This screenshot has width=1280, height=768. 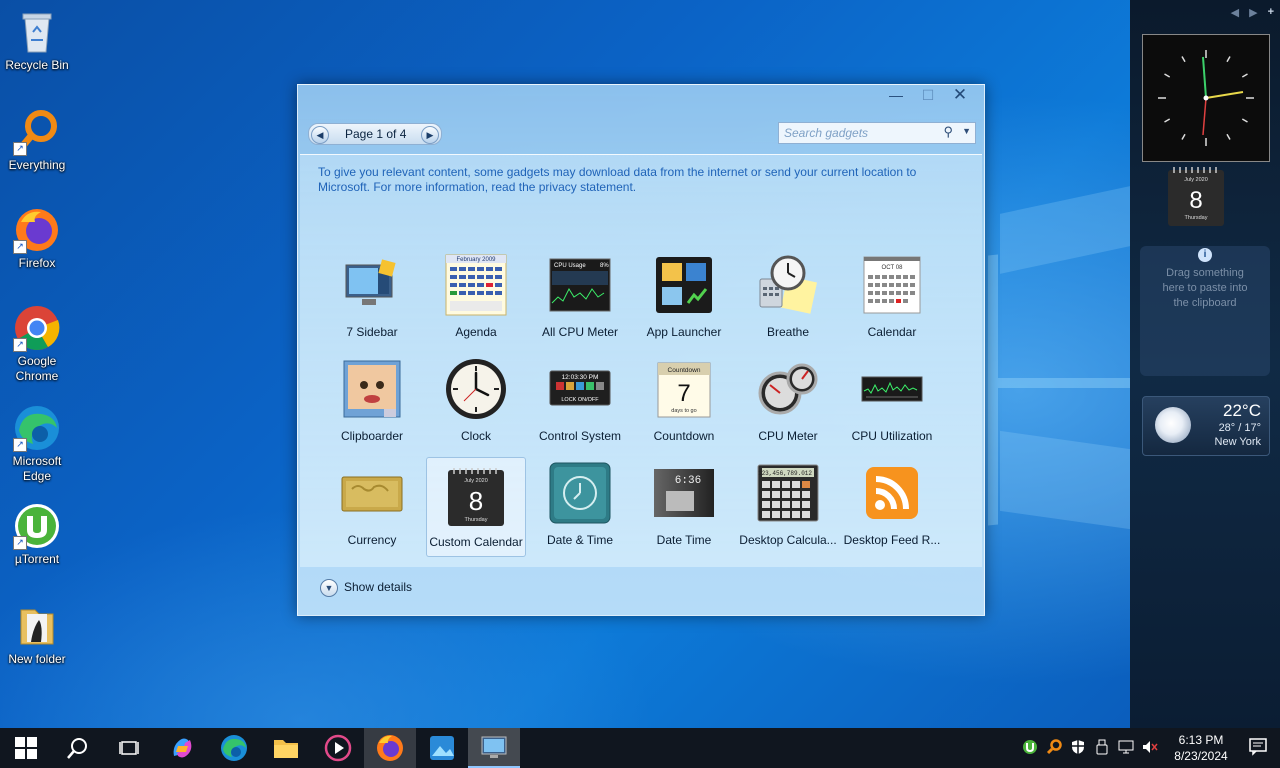 I want to click on window-controls: — ☐ ✕, so click(x=928, y=96).